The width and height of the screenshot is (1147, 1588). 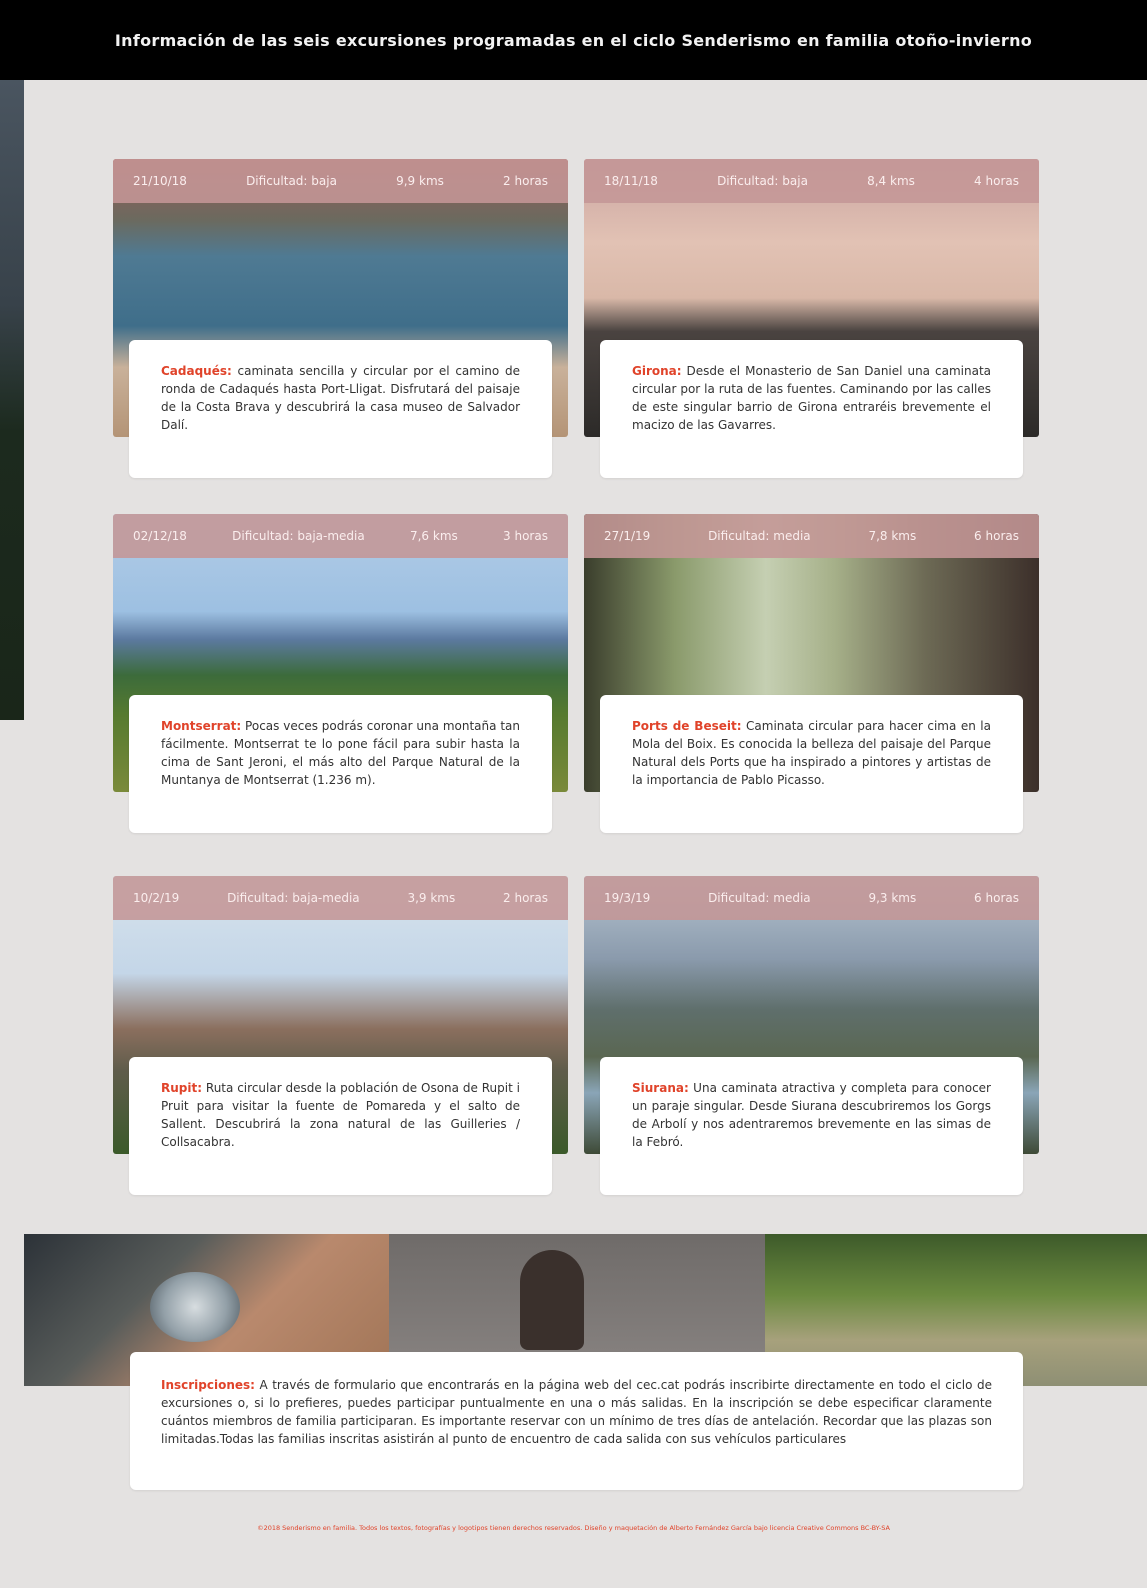 I want to click on excursion-date: 18/11/18, so click(x=631, y=181).